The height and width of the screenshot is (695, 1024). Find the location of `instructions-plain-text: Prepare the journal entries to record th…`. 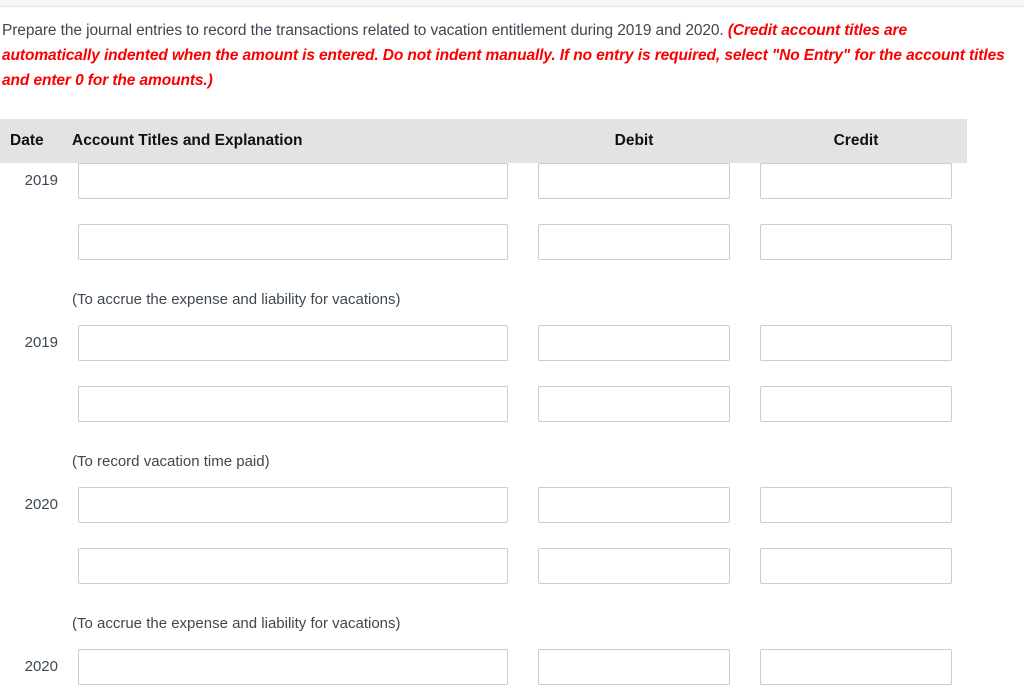

instructions-plain-text: Prepare the journal entries to record th… is located at coordinates (365, 30).